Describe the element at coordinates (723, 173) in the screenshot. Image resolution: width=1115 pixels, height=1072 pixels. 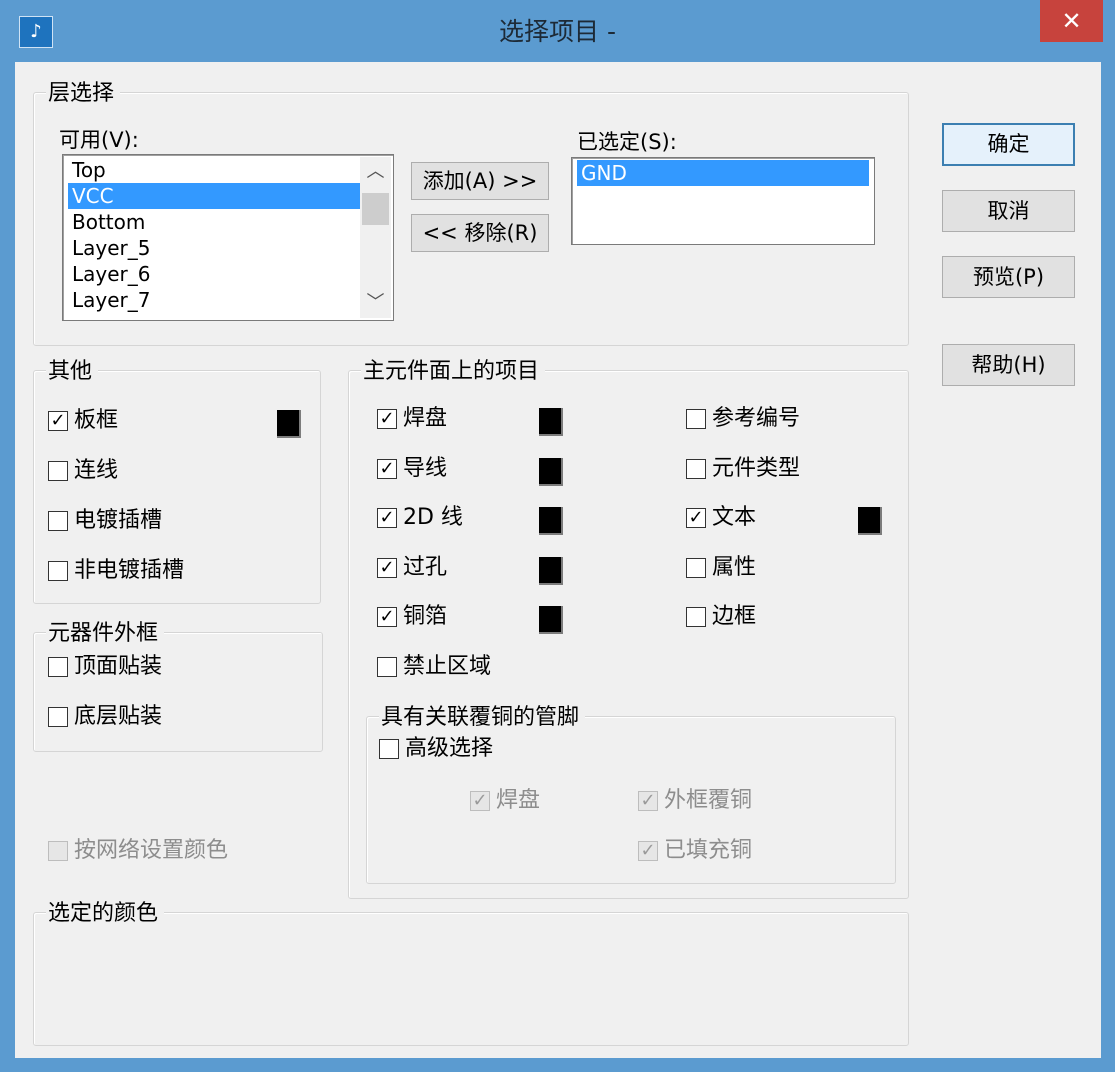
I see `list-item: GND` at that location.